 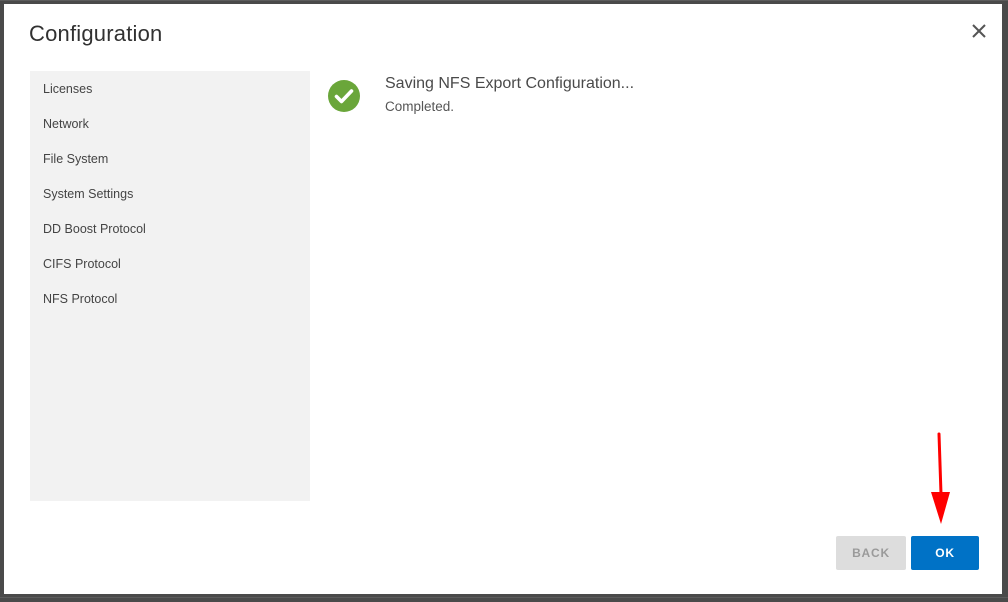 I want to click on close-icon, so click(x=979, y=31).